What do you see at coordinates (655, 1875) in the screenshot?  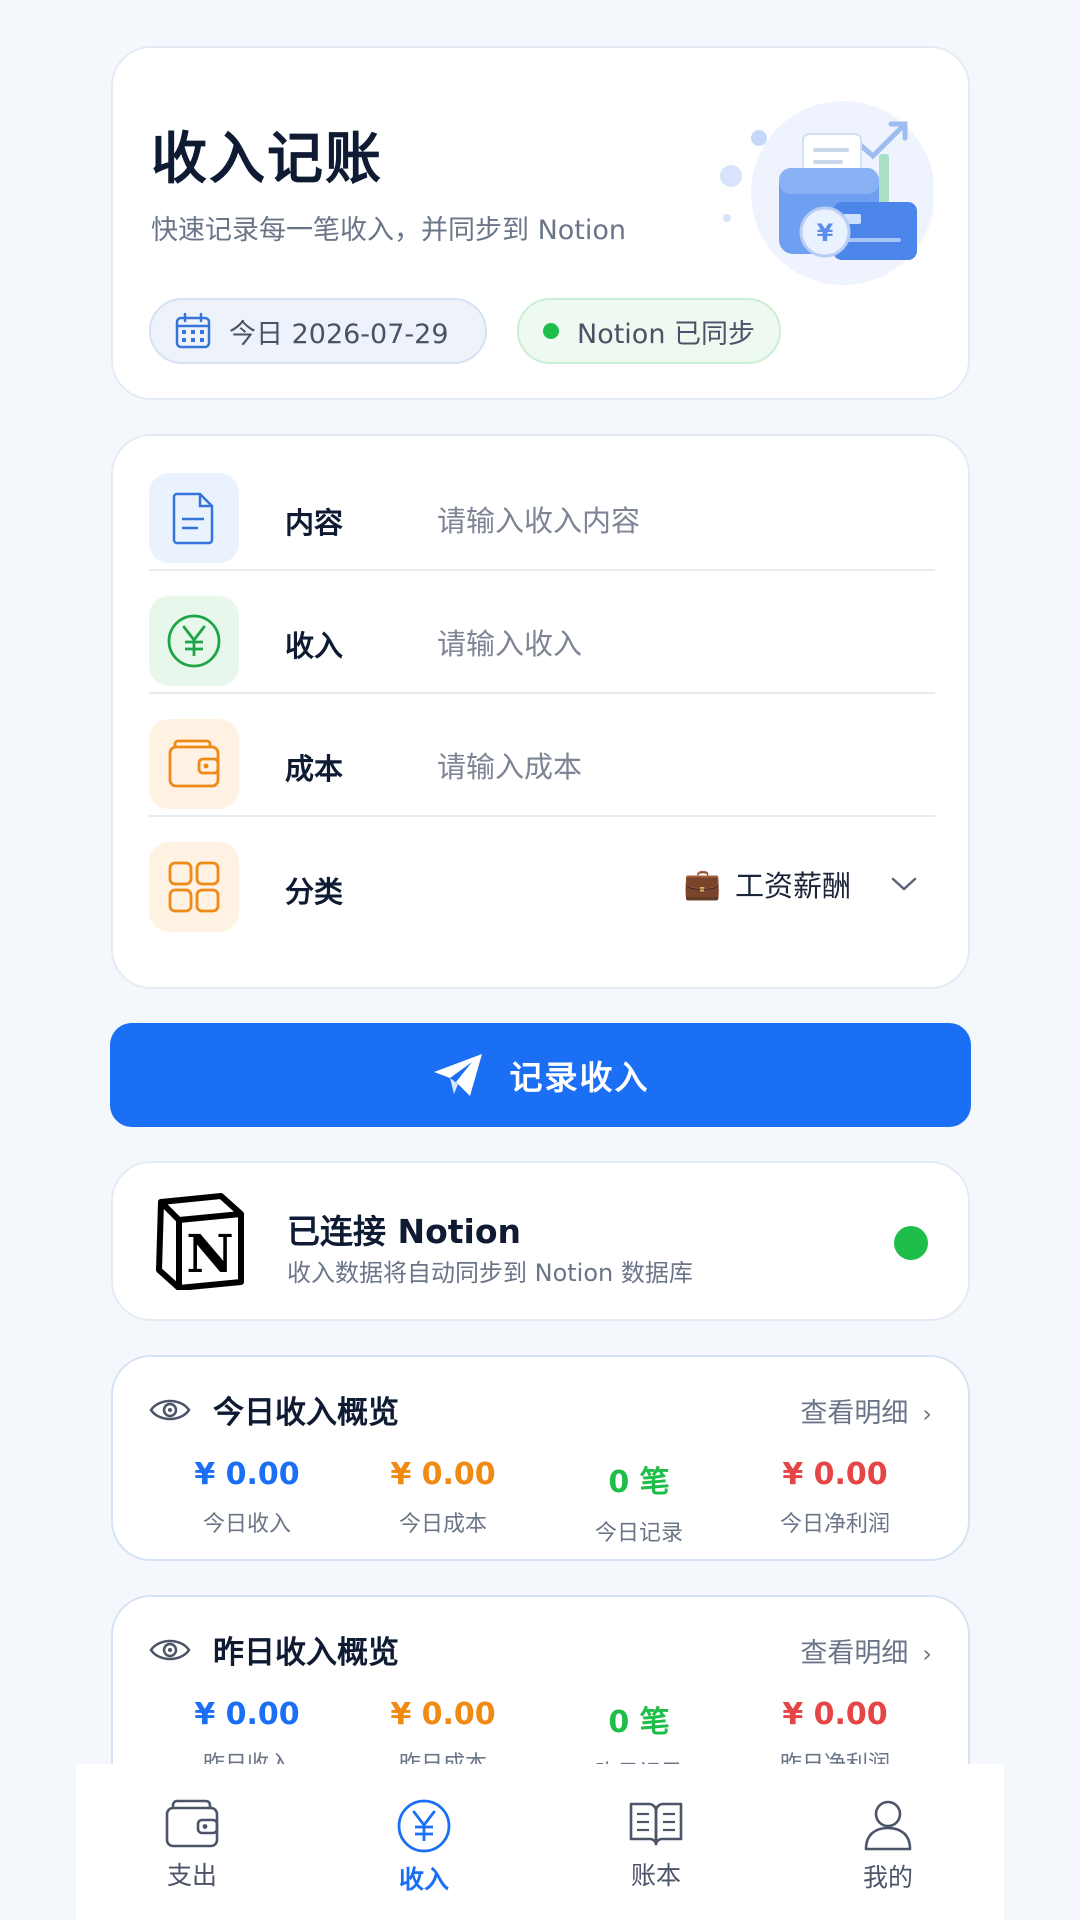 I see `tab-ledger-label: 账本` at bounding box center [655, 1875].